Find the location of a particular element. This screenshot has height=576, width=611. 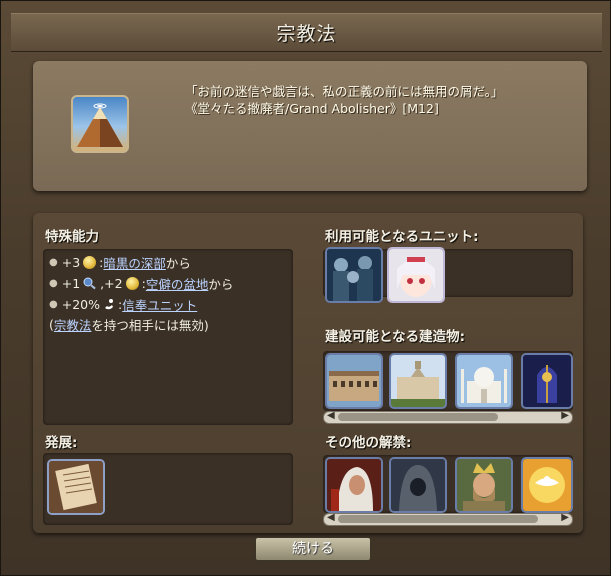

development-box is located at coordinates (168, 489).